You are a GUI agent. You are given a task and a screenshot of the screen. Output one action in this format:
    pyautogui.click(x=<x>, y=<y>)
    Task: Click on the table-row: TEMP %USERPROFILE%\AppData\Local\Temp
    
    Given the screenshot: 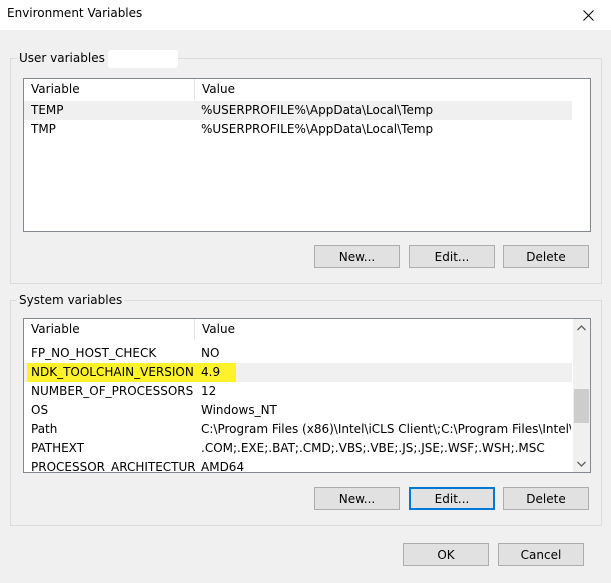 What is the action you would take?
    pyautogui.click(x=298, y=110)
    